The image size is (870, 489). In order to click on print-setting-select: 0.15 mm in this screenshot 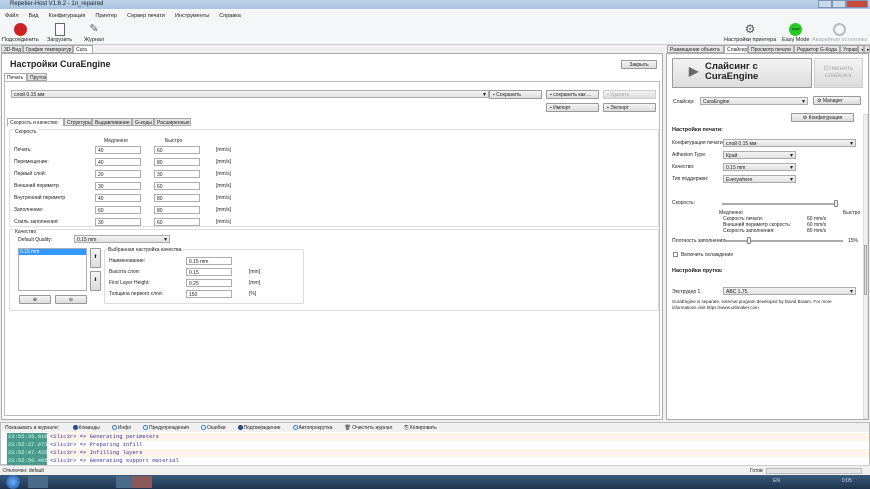, I will do `click(759, 167)`.